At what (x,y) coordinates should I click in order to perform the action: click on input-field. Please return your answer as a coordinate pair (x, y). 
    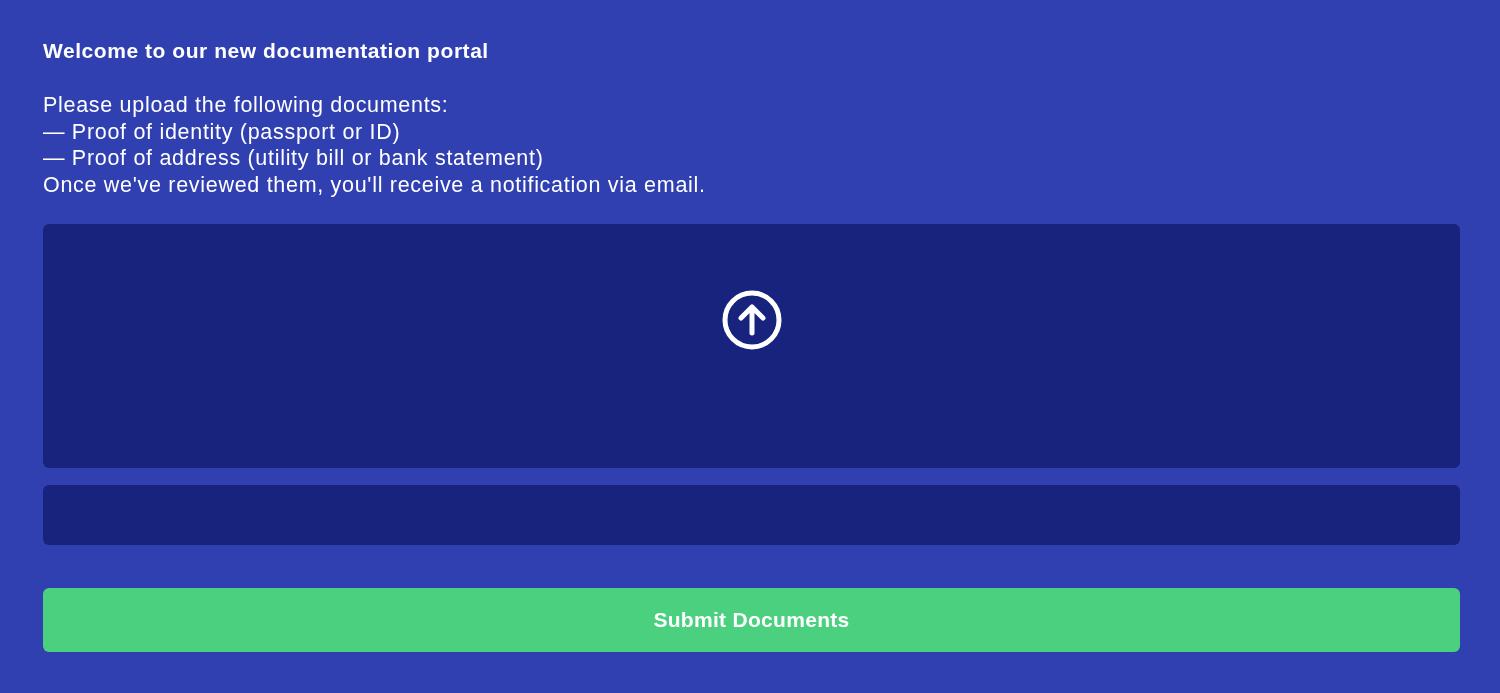
    Looking at the image, I should click on (751, 515).